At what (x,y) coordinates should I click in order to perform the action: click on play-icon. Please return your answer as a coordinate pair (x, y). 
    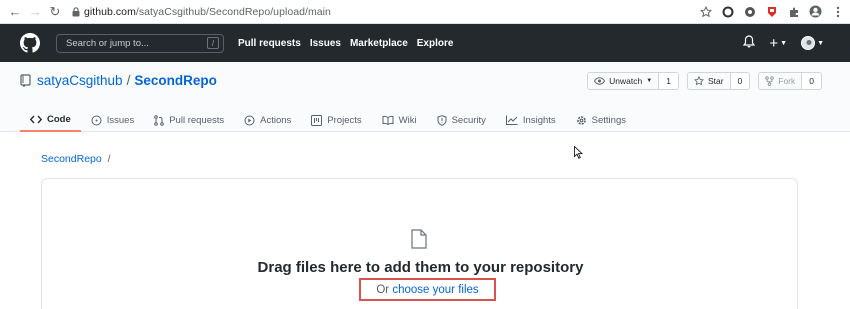
    Looking at the image, I should click on (249, 120).